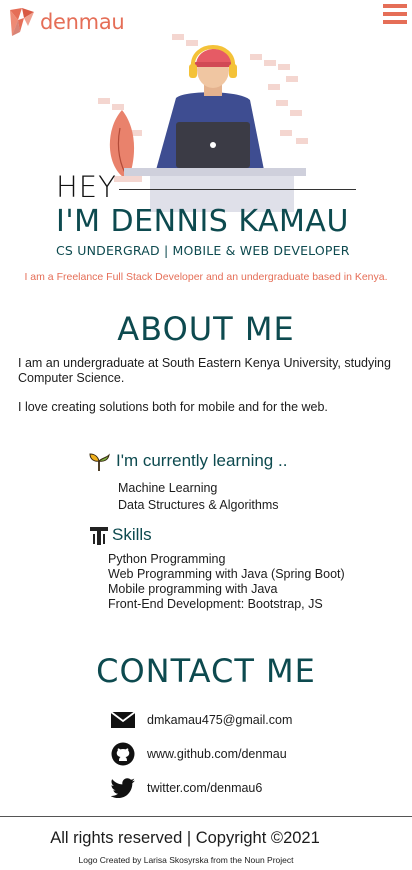 This screenshot has height=870, width=412. Describe the element at coordinates (99, 536) in the screenshot. I see `tools-icon` at that location.